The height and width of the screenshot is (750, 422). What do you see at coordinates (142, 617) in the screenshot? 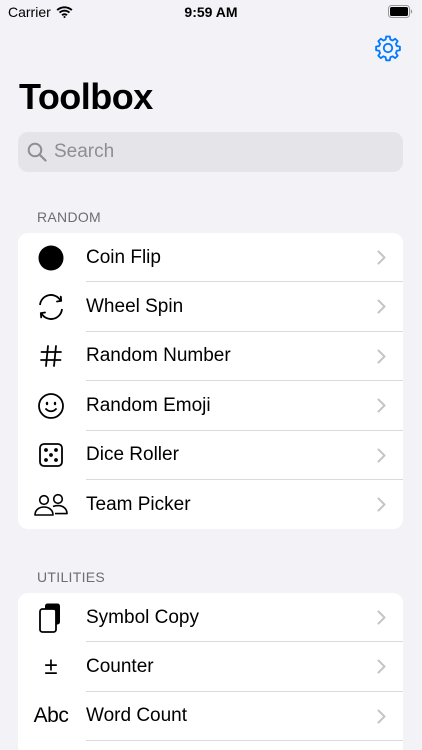
I see `list-item-label: Symbol Copy` at bounding box center [142, 617].